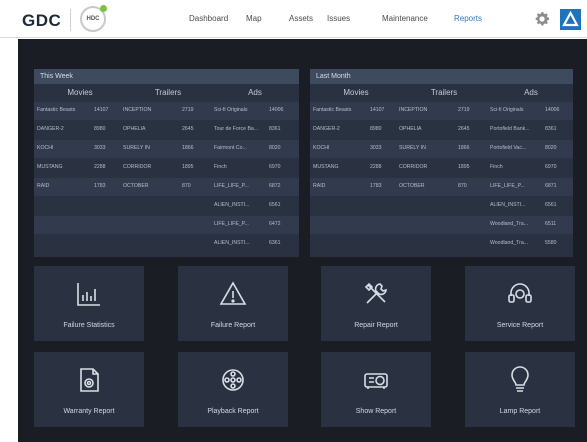 The height and width of the screenshot is (442, 587). Describe the element at coordinates (220, 167) in the screenshot. I see `table-cell: Finch` at that location.